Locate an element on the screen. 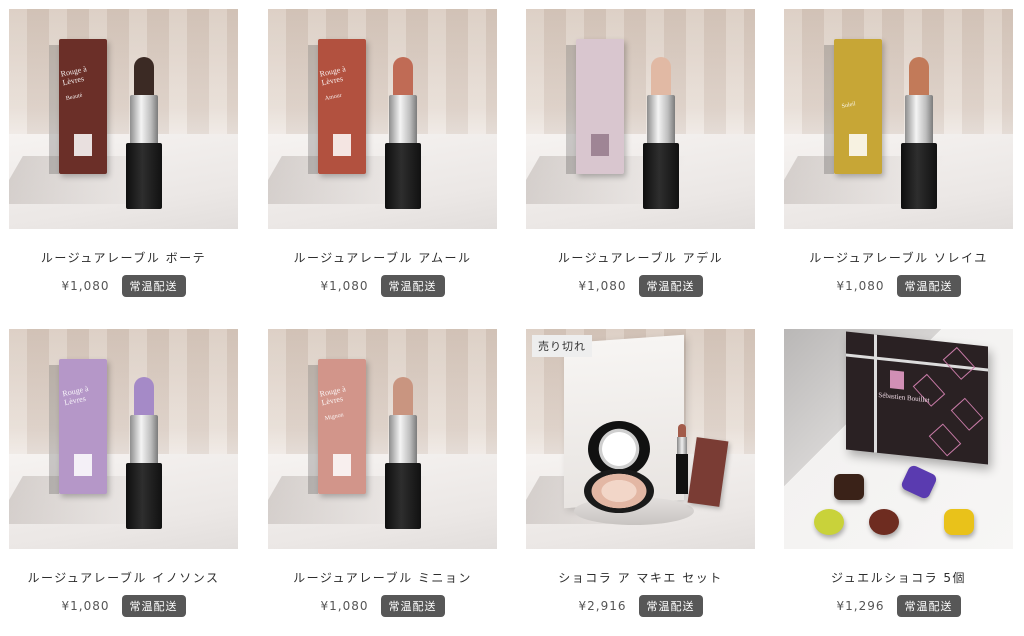  price-row: ¥2,916 常温配送 is located at coordinates (640, 606).